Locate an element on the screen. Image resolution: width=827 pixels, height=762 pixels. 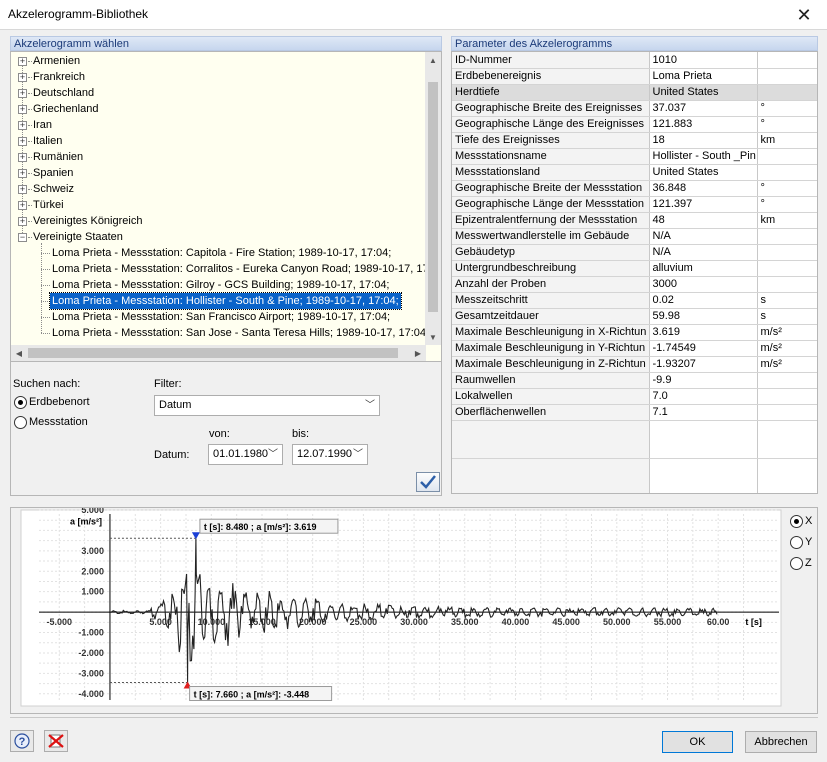
cancel-button: Abbrechen is located at coordinates (781, 742).